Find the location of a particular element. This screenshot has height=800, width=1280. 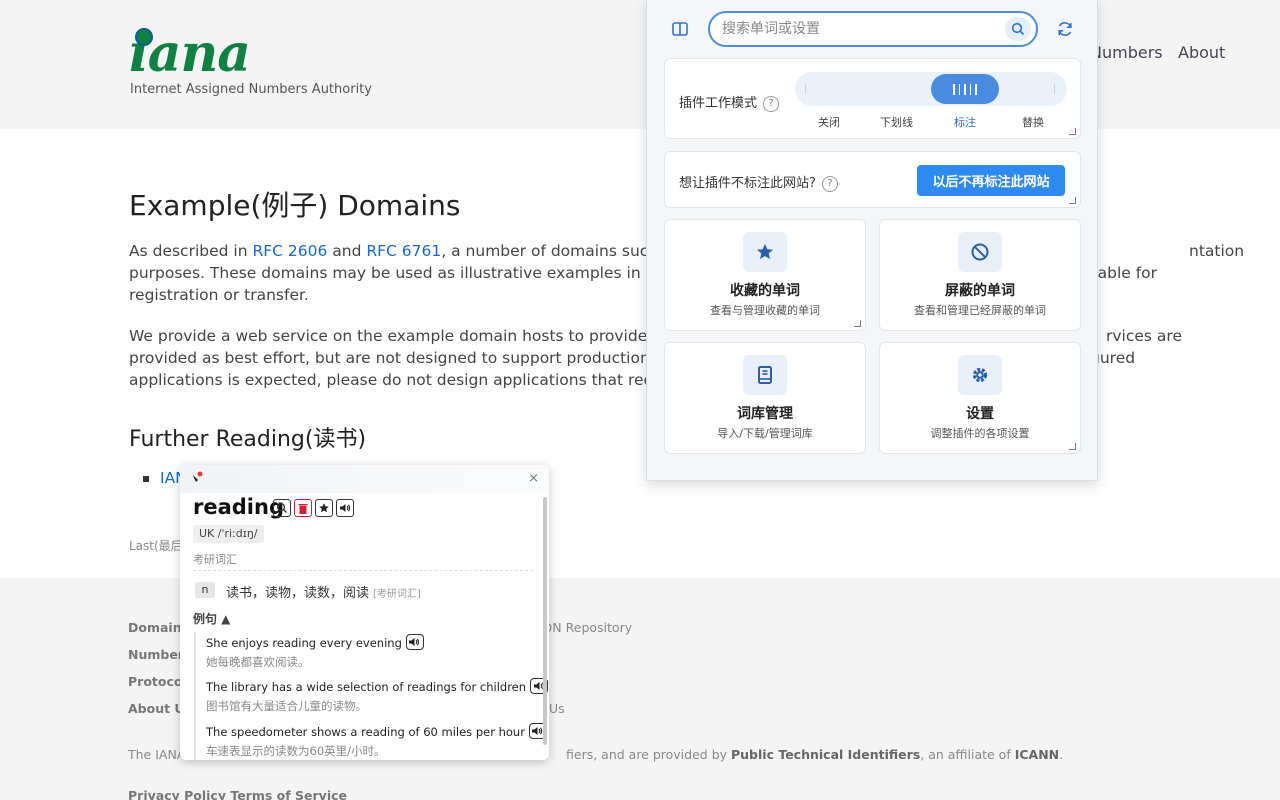

further-reading-heading: Further Reading(读书) is located at coordinates (248, 439).